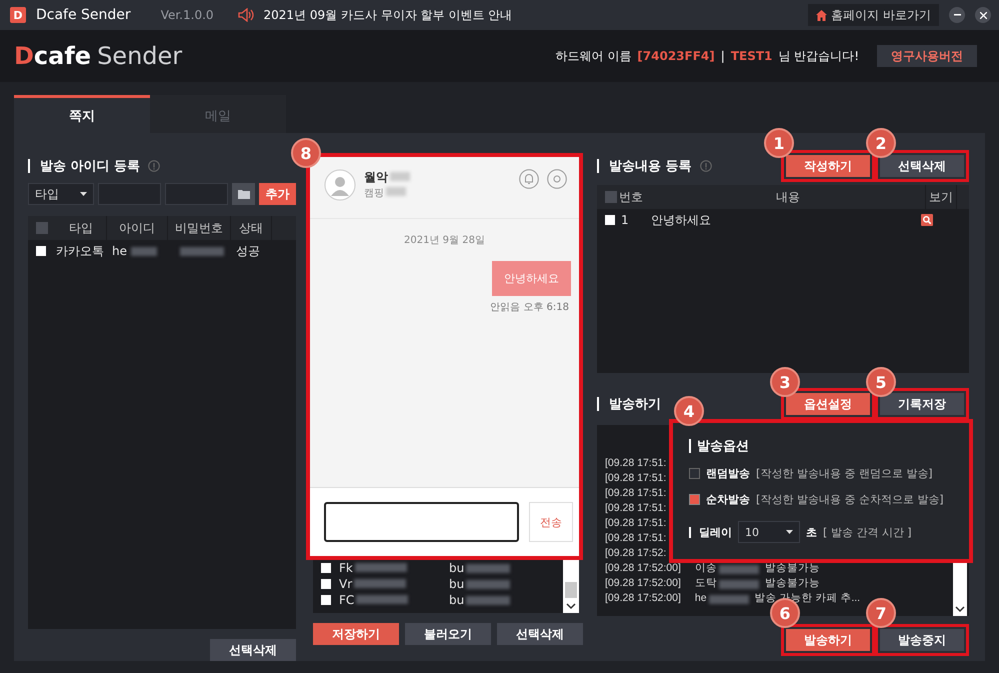  Describe the element at coordinates (251, 228) in the screenshot. I see `column-header: 상태` at that location.